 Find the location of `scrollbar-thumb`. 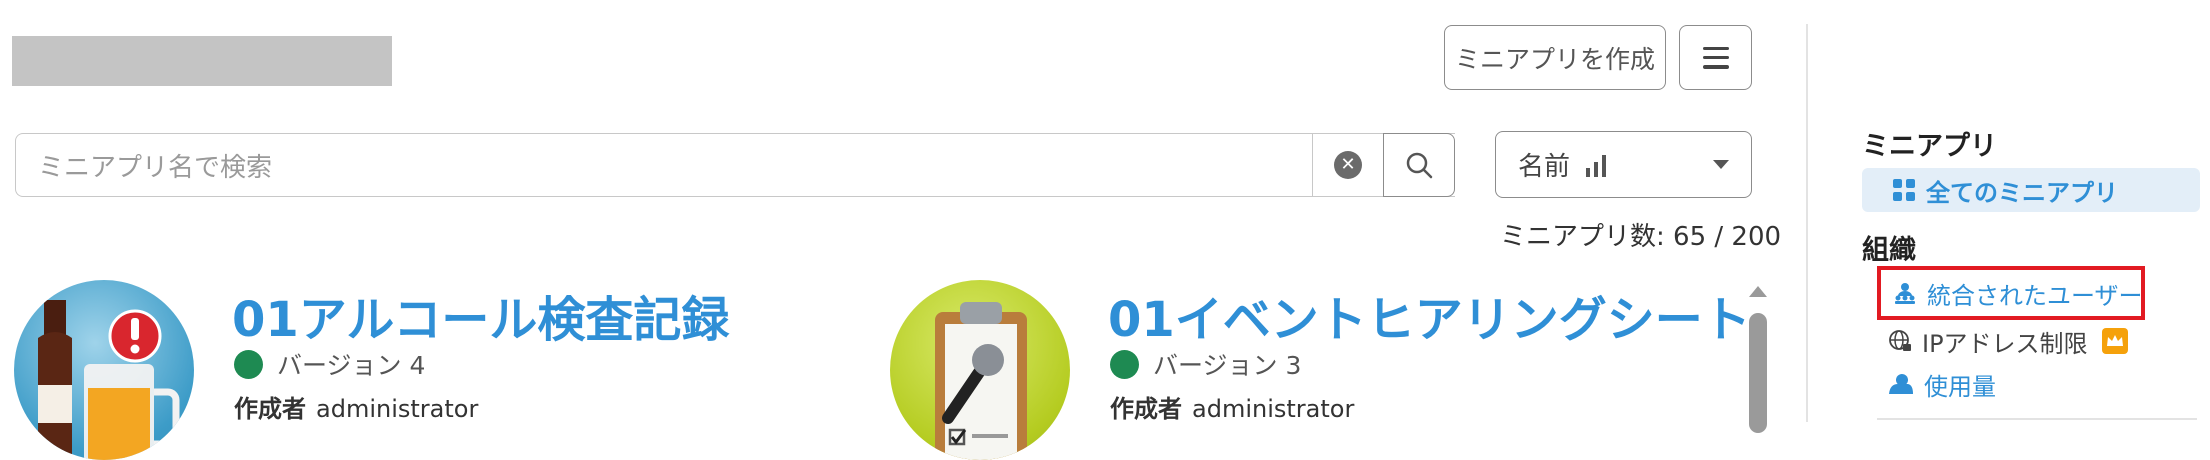

scrollbar-thumb is located at coordinates (1758, 373).